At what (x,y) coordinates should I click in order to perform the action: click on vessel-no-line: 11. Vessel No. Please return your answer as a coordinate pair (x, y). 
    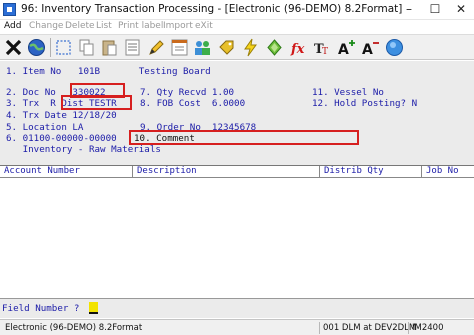
    Looking at the image, I should click on (348, 92).